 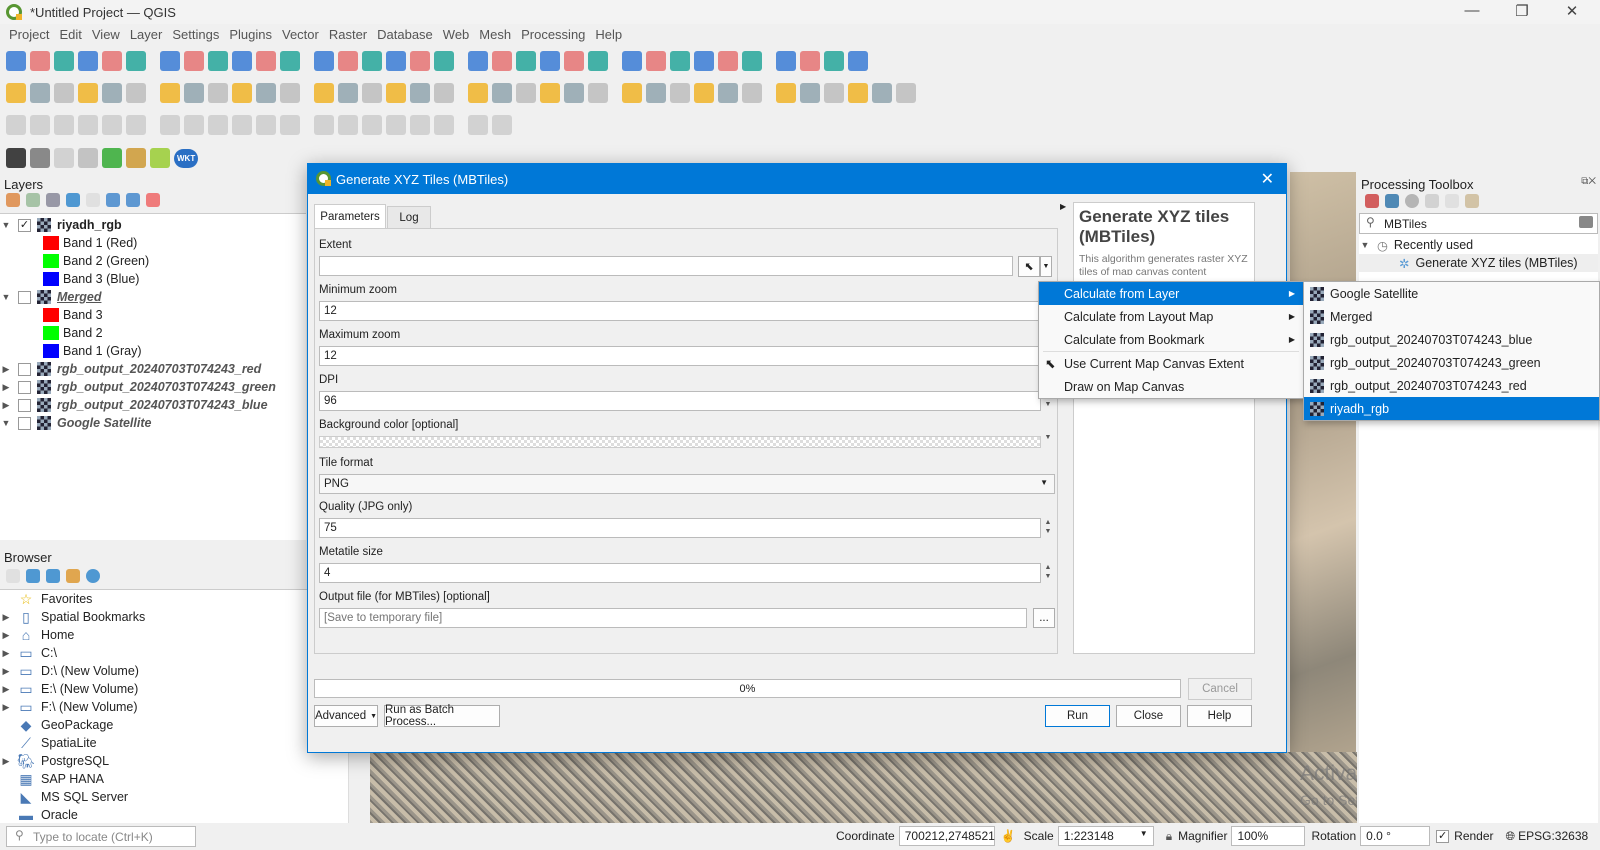 What do you see at coordinates (153, 297) in the screenshot?
I see `layer-item: ▼ Merged` at bounding box center [153, 297].